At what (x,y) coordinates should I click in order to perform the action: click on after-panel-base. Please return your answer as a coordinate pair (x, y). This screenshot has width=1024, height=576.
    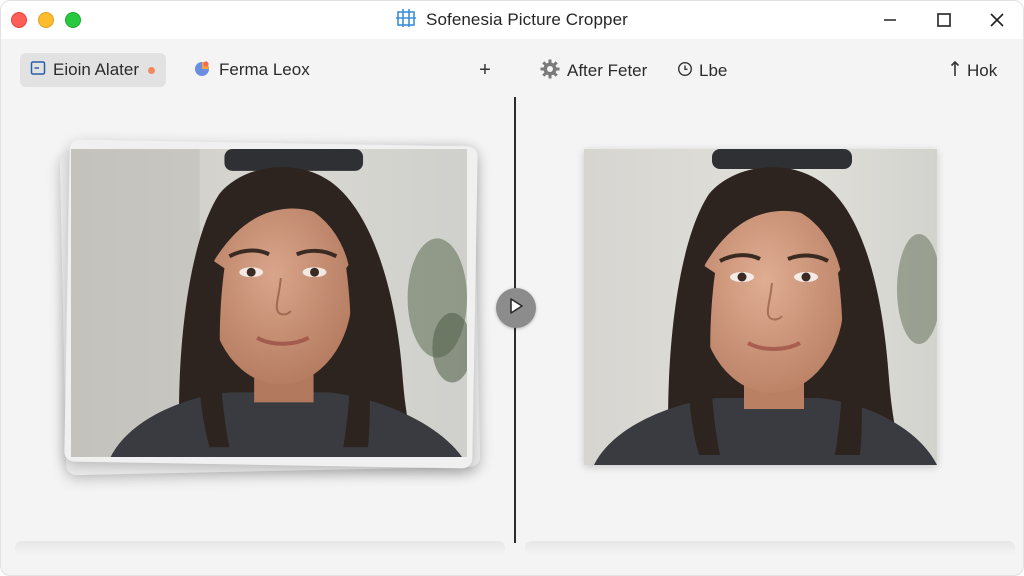
    Looking at the image, I should click on (770, 548).